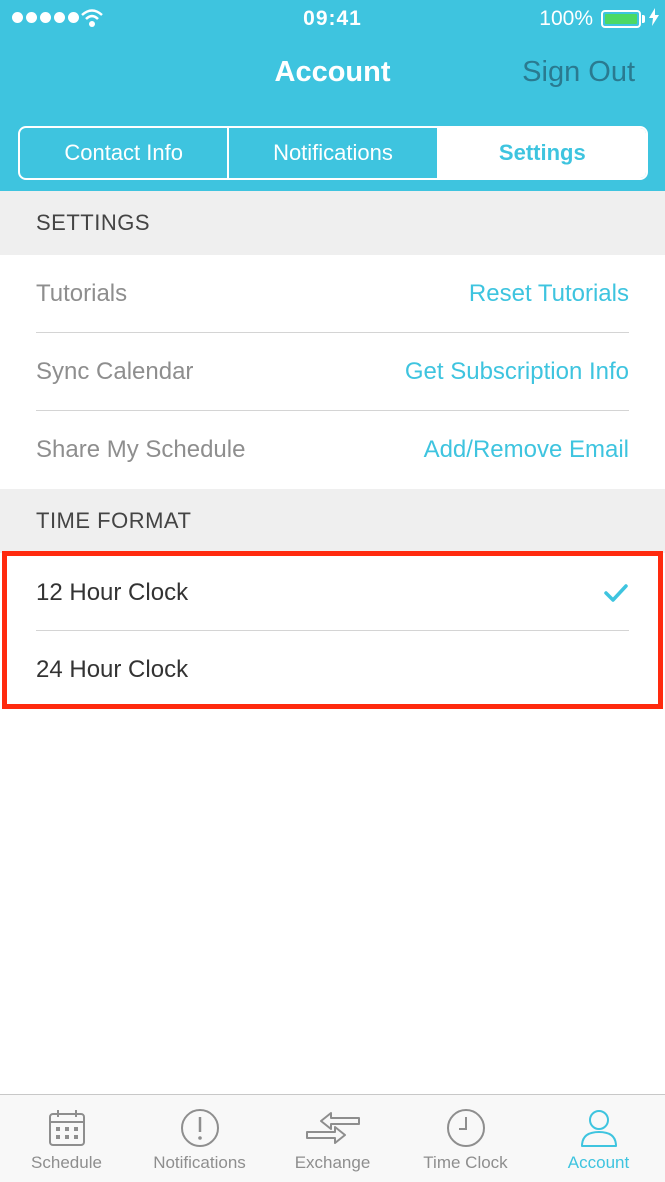 Image resolution: width=665 pixels, height=1182 pixels. What do you see at coordinates (616, 593) in the screenshot?
I see `checkmark-icon` at bounding box center [616, 593].